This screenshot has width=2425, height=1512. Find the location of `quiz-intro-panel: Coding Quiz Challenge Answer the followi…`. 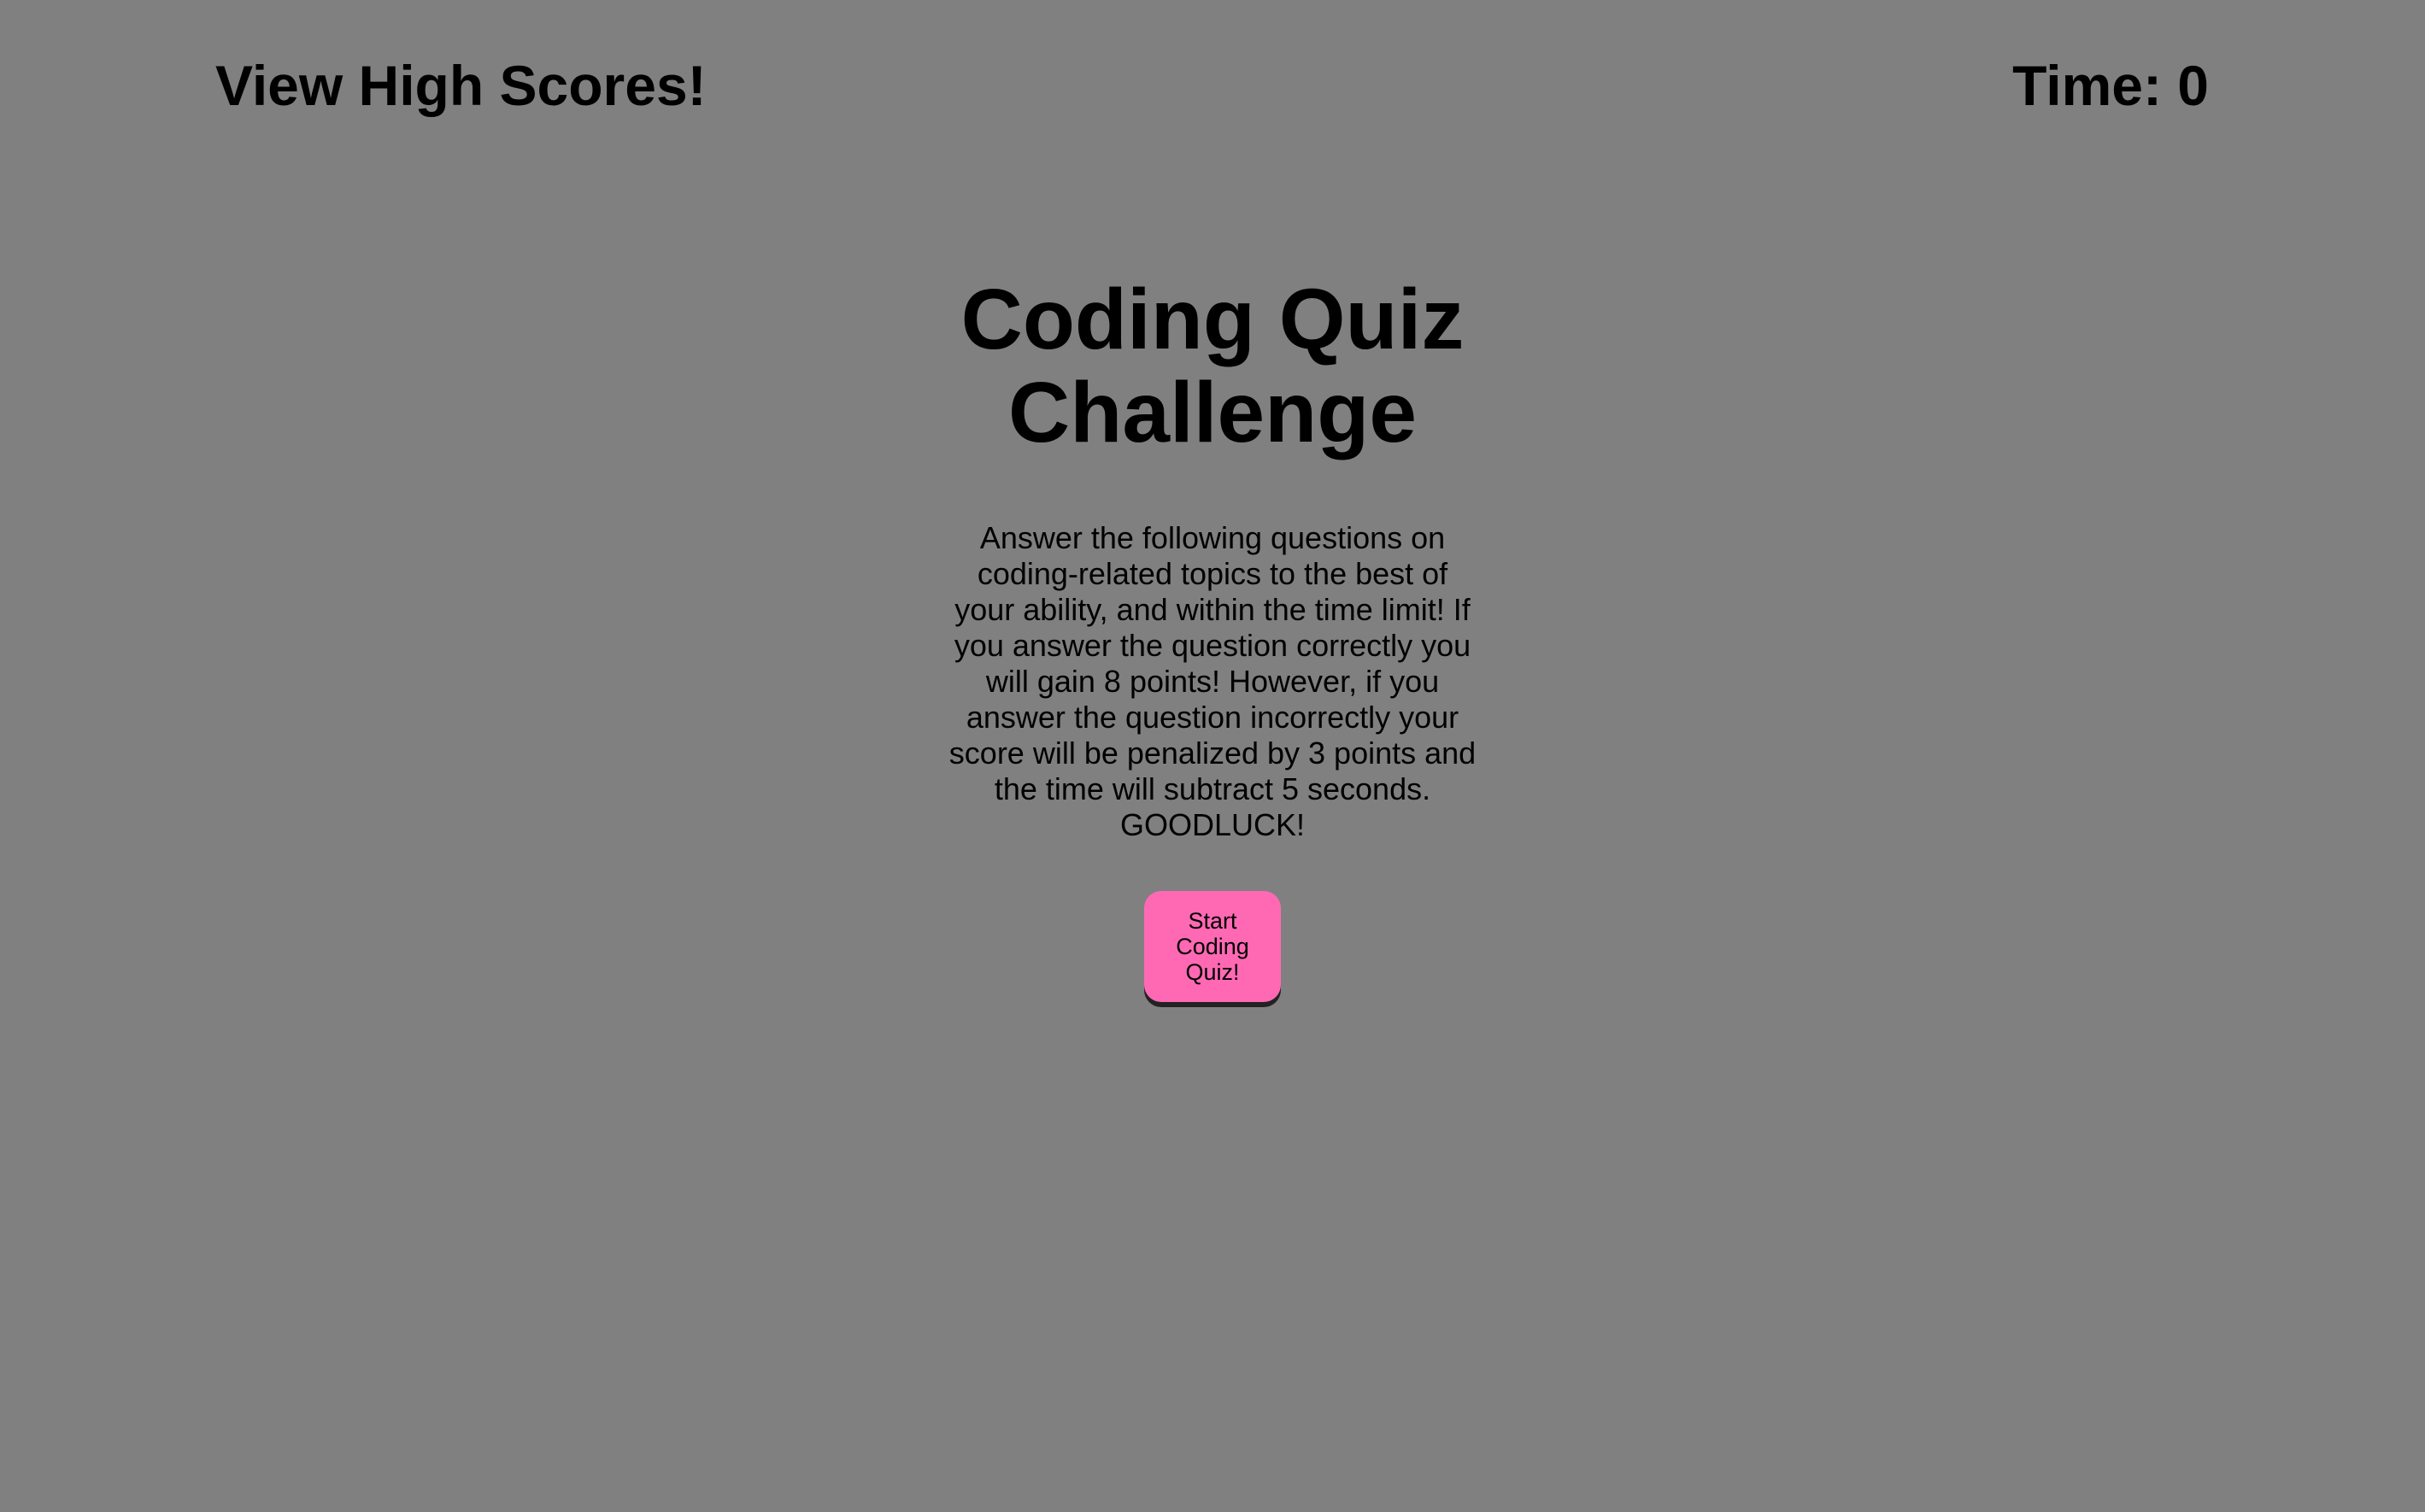

quiz-intro-panel: Coding Quiz Challenge Answer the followi… is located at coordinates (1213, 637).